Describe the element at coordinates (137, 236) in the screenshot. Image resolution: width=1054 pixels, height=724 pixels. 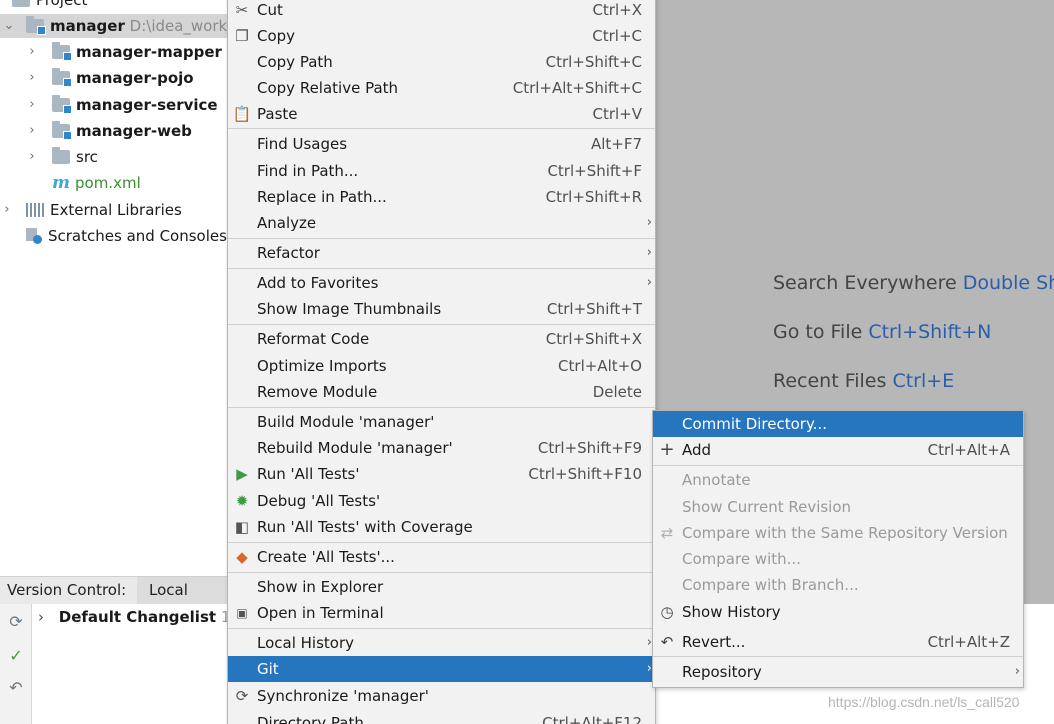
I see `scratches-label: Scratches and Consoles` at that location.